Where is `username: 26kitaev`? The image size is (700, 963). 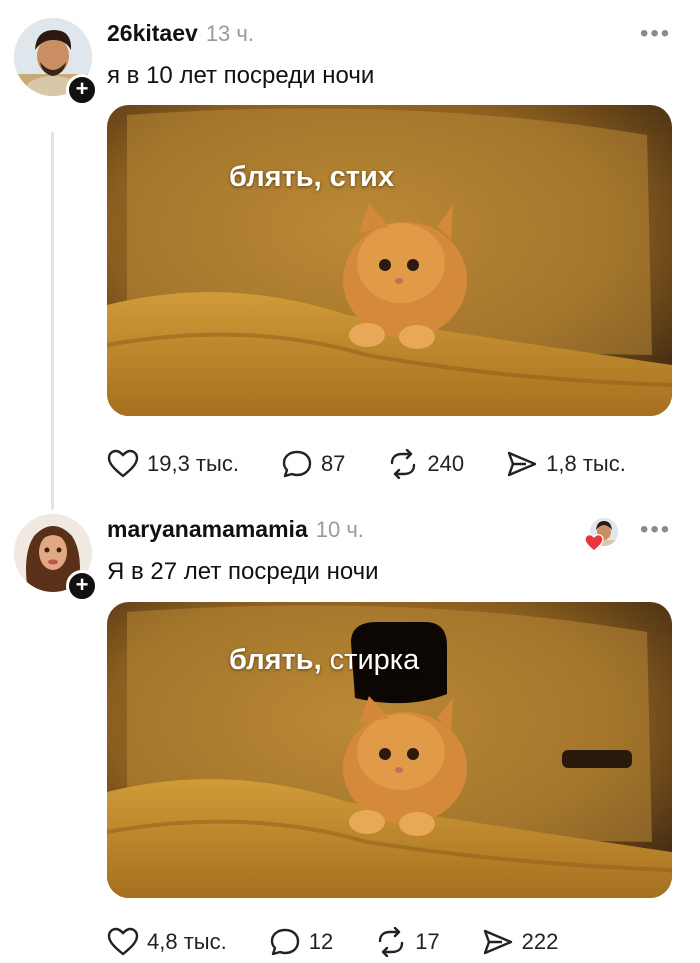 username: 26kitaev is located at coordinates (152, 33).